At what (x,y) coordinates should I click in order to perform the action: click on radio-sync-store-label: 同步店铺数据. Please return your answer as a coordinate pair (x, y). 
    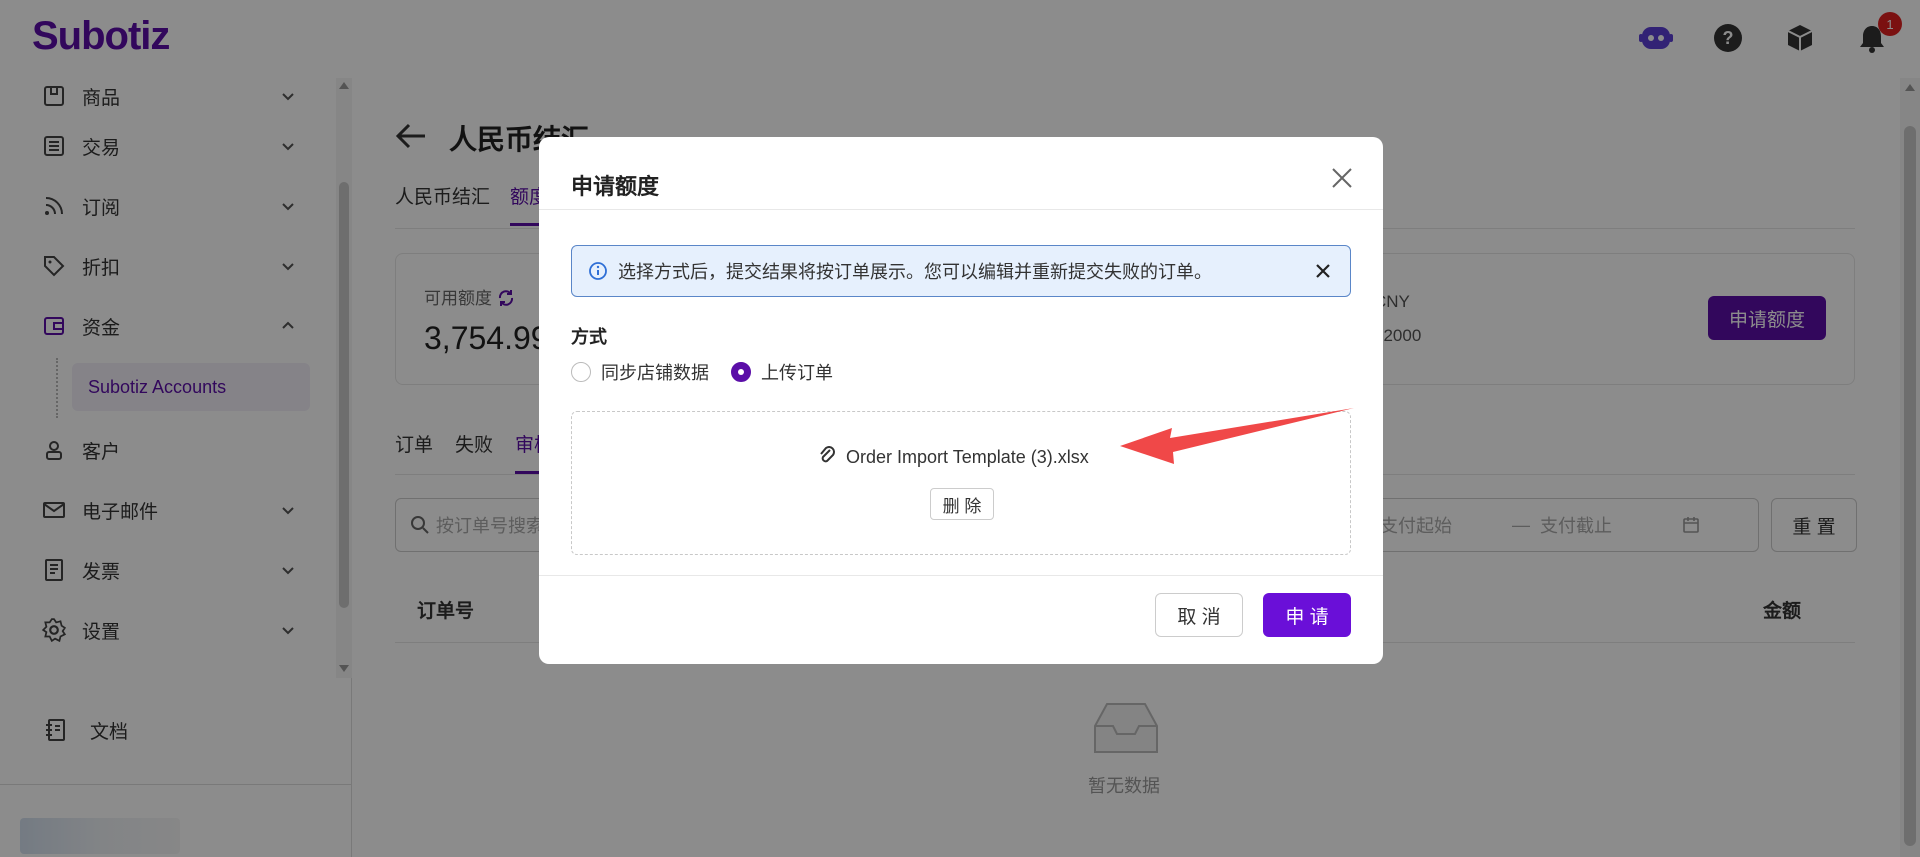
    Looking at the image, I should click on (655, 372).